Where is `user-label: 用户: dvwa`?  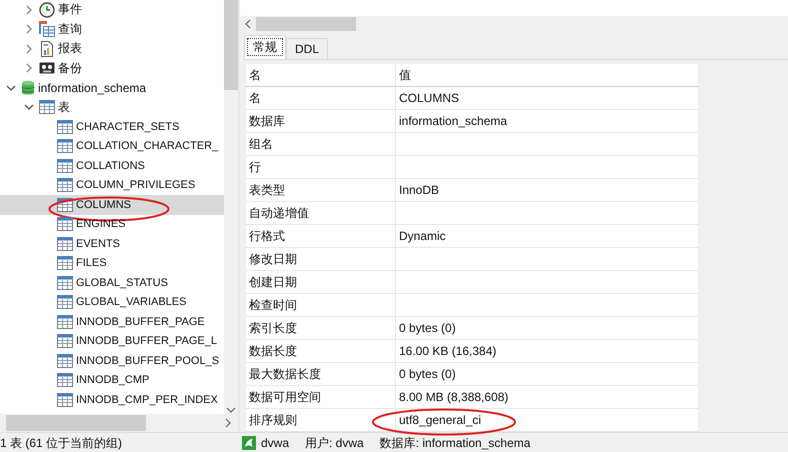
user-label: 用户: dvwa is located at coordinates (334, 443).